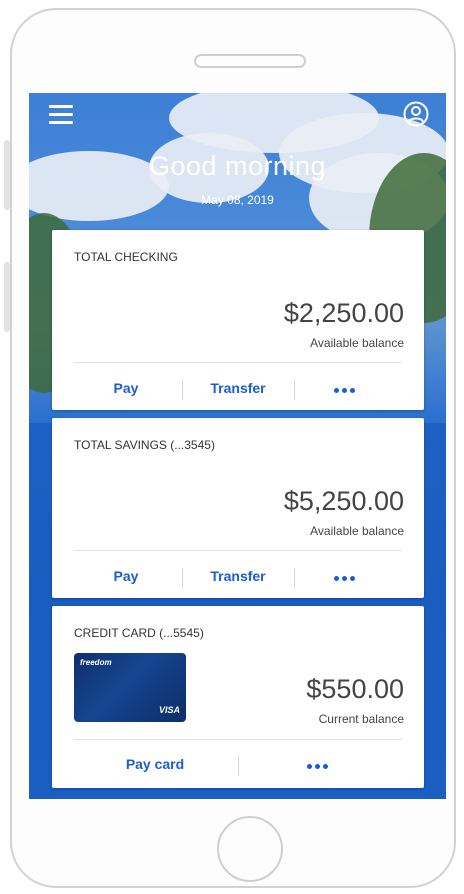 The height and width of the screenshot is (894, 464). I want to click on account-balance: $550.00, so click(355, 689).